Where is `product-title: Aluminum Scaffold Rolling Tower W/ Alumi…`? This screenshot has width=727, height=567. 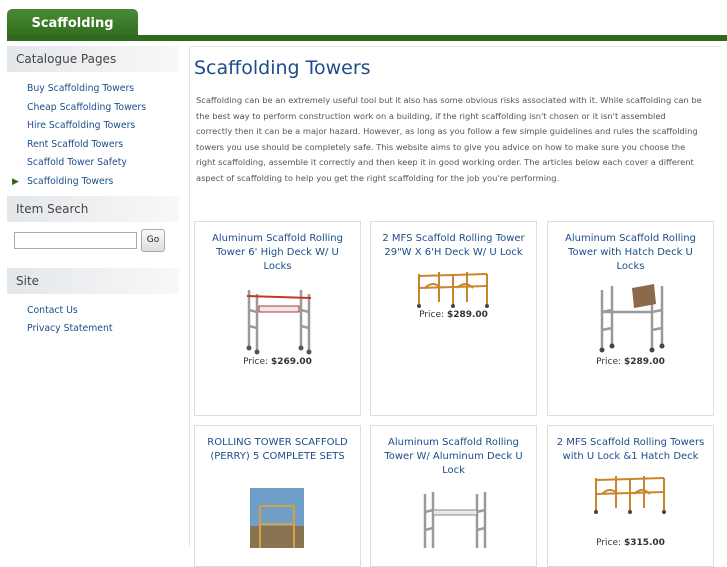
product-title: Aluminum Scaffold Rolling Tower W/ Alumi… is located at coordinates (453, 457).